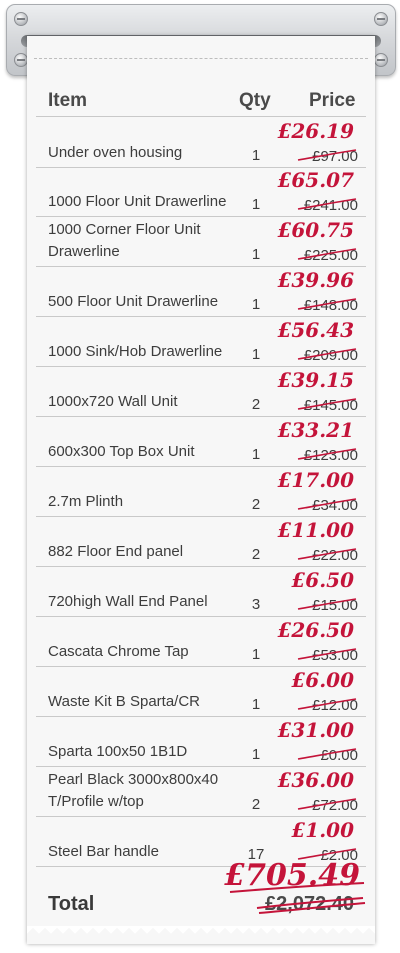 This screenshot has height=953, width=400. What do you see at coordinates (135, 351) in the screenshot?
I see `item-name: 1000 Sink/Hob Drawerline` at bounding box center [135, 351].